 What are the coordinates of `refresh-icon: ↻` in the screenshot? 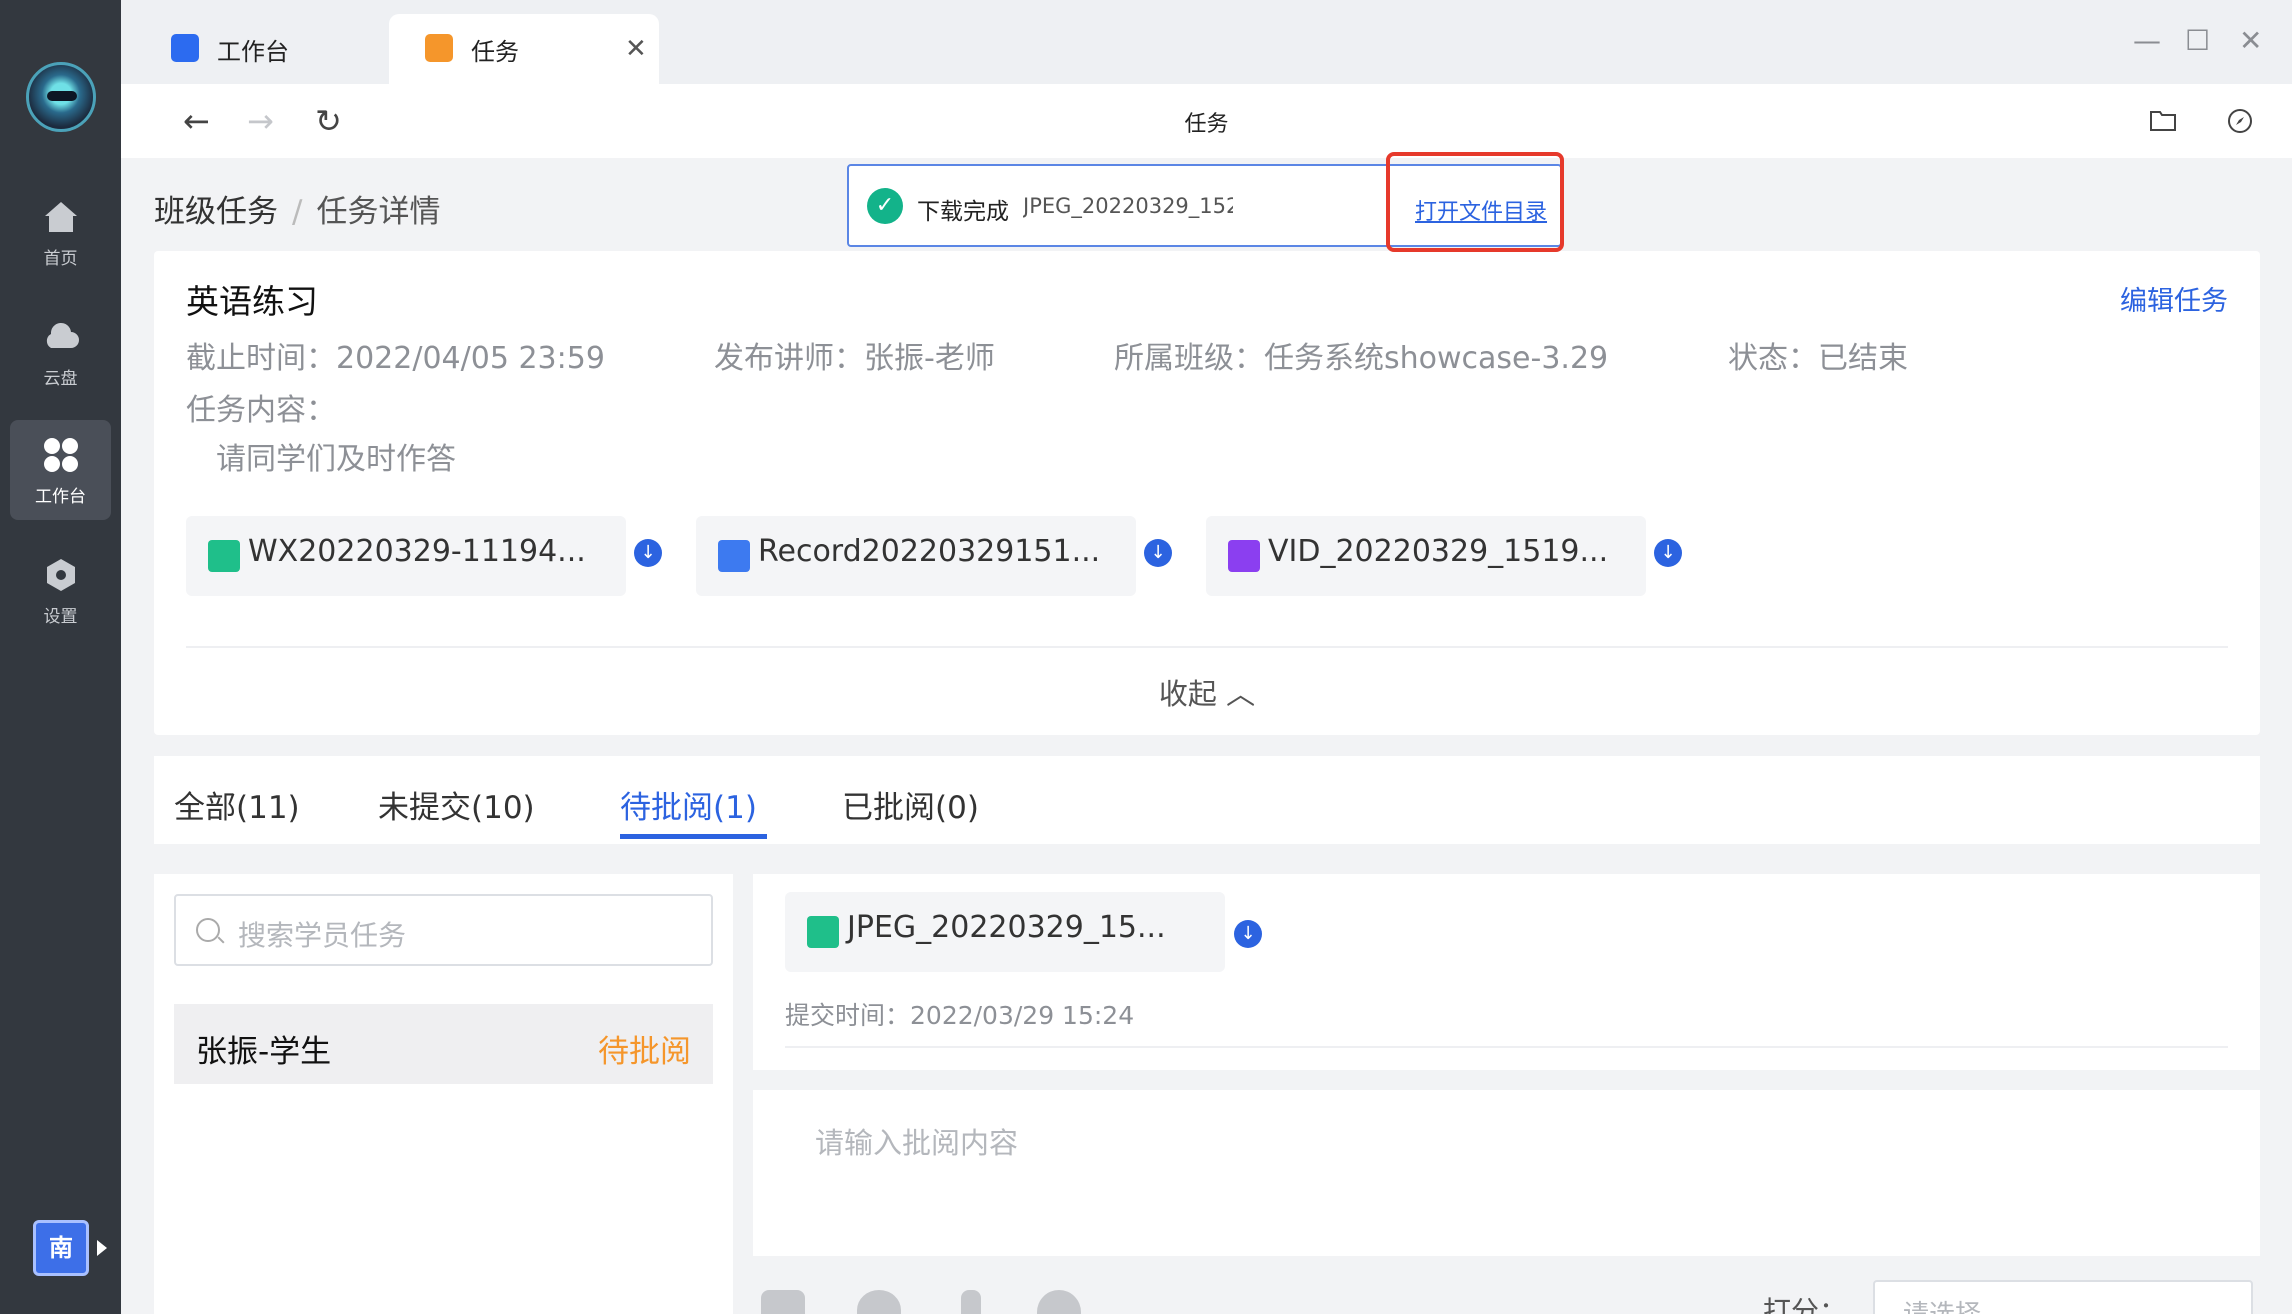 It's located at (328, 121).